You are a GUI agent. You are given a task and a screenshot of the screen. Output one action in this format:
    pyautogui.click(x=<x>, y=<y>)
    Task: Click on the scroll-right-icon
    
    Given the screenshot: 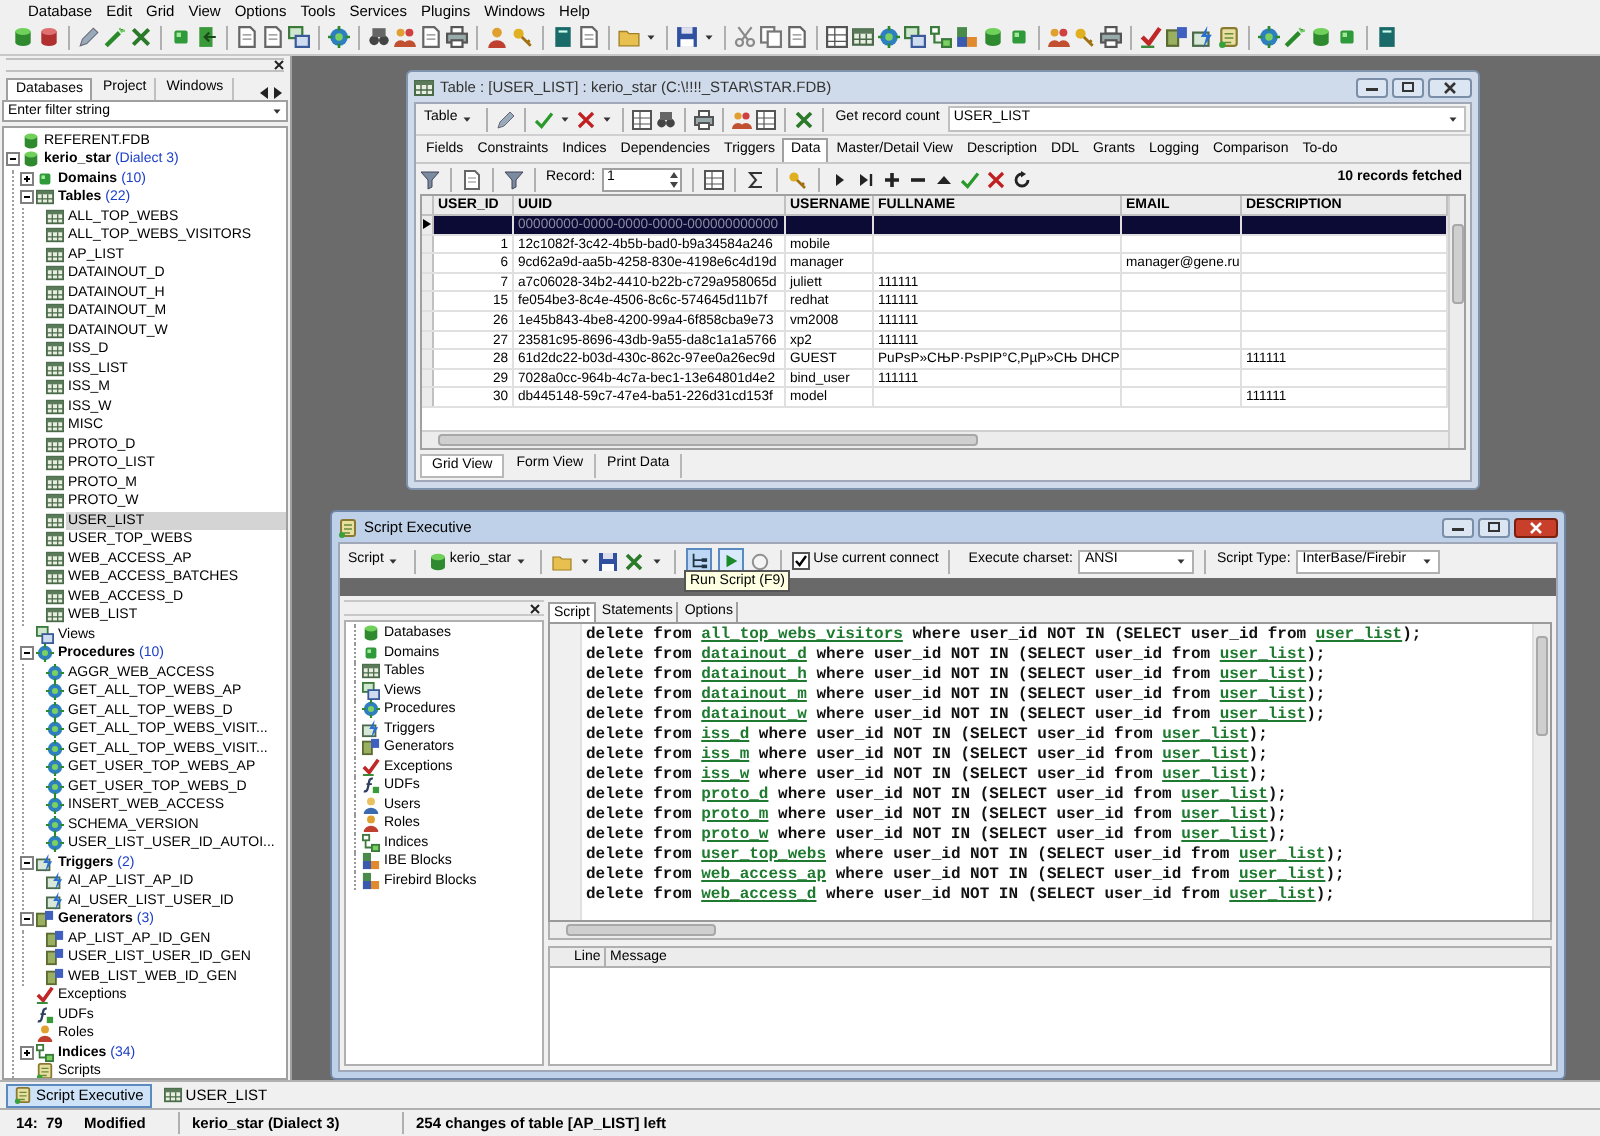 What is the action you would take?
    pyautogui.click(x=278, y=93)
    